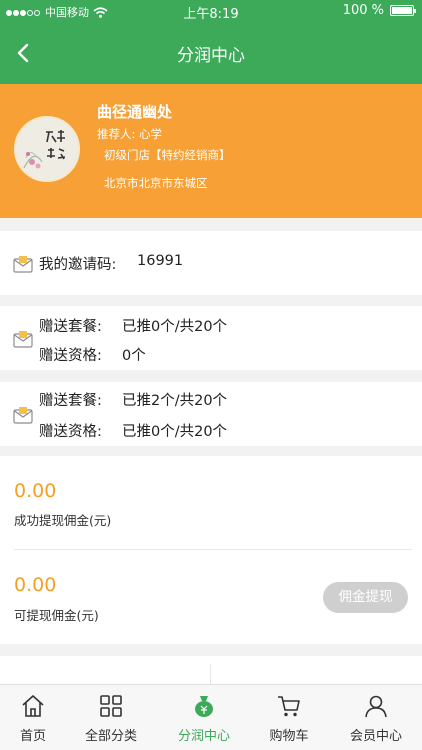 The image size is (422, 750). Describe the element at coordinates (35, 585) in the screenshot. I see `available-amount: 0.00` at that location.